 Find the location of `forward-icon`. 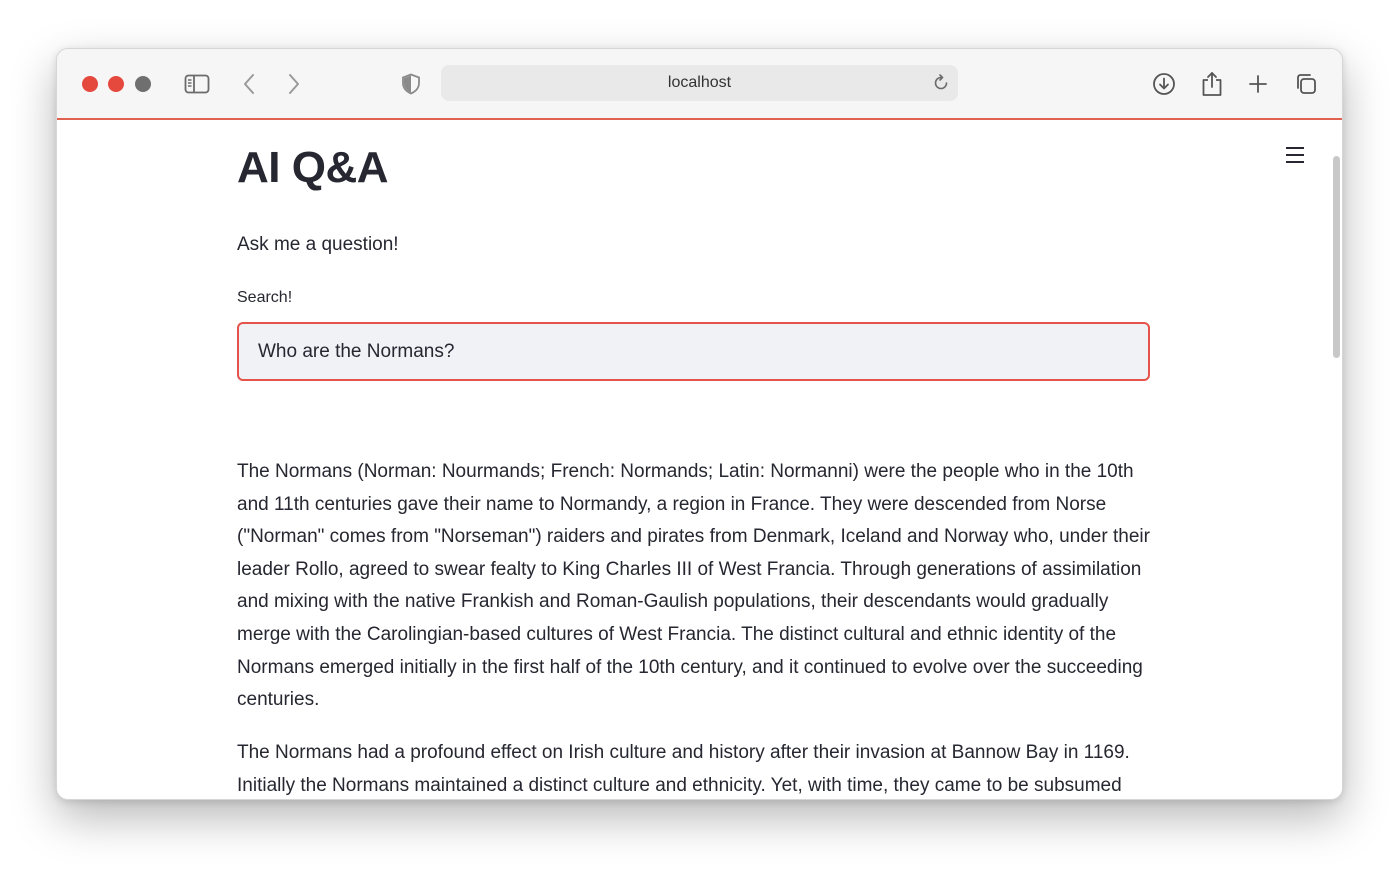

forward-icon is located at coordinates (294, 84).